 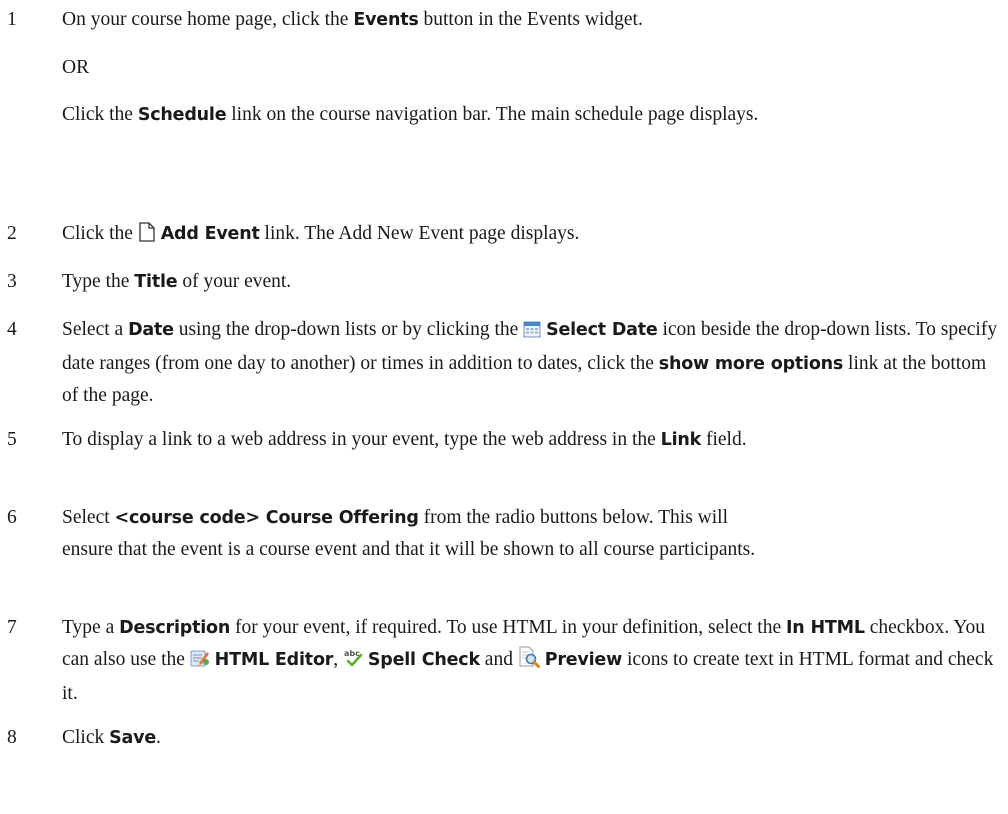 I want to click on ui-term-html-editor: HTML Editor, so click(x=274, y=660).